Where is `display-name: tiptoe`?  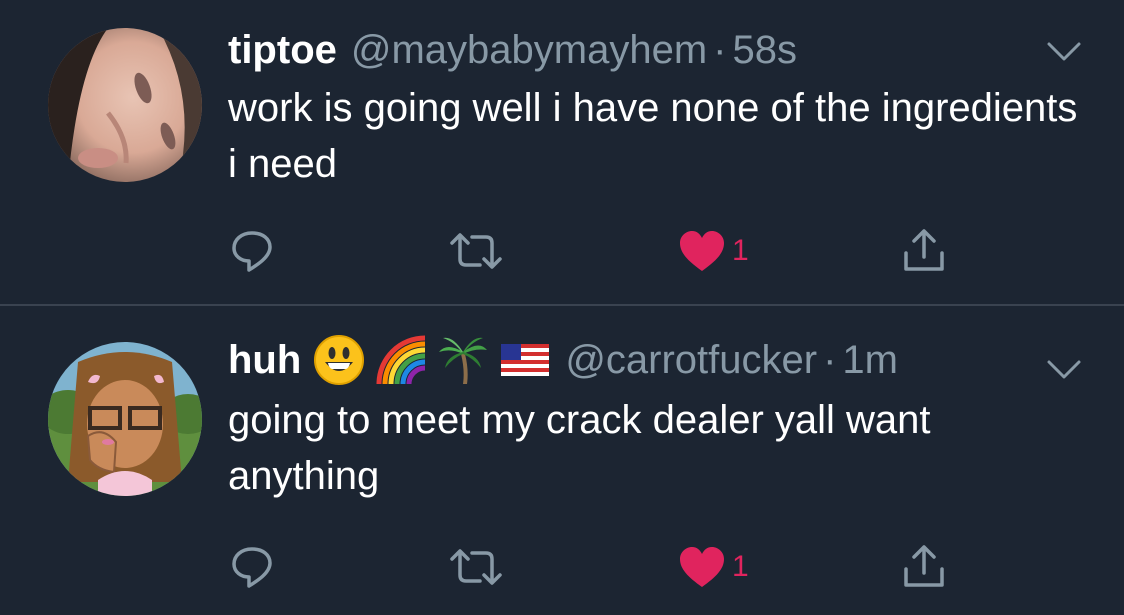 display-name: tiptoe is located at coordinates (282, 50).